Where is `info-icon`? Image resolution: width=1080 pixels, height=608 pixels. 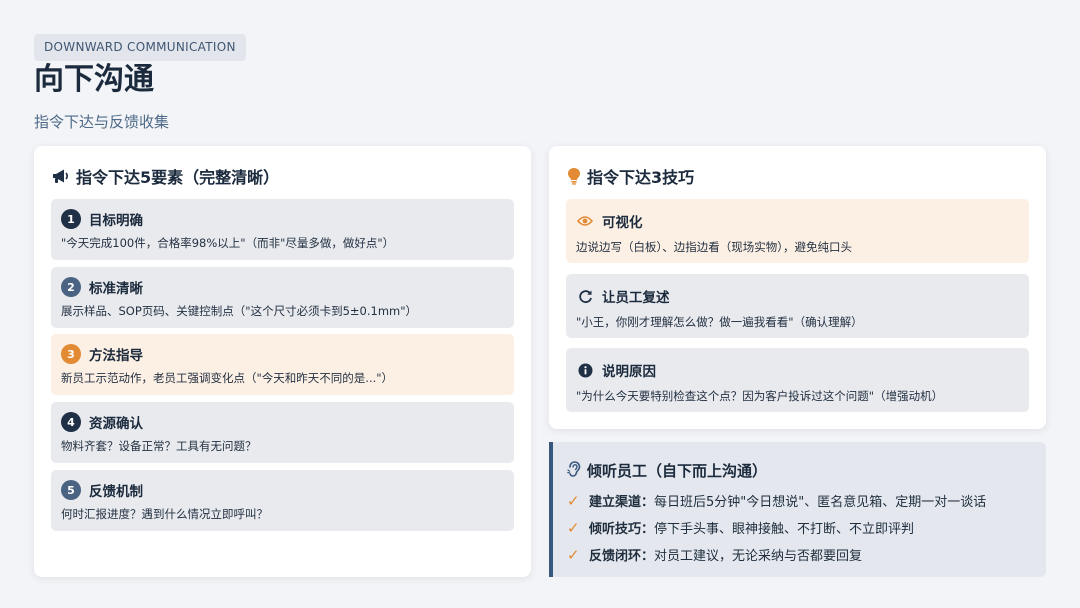
info-icon is located at coordinates (585, 370).